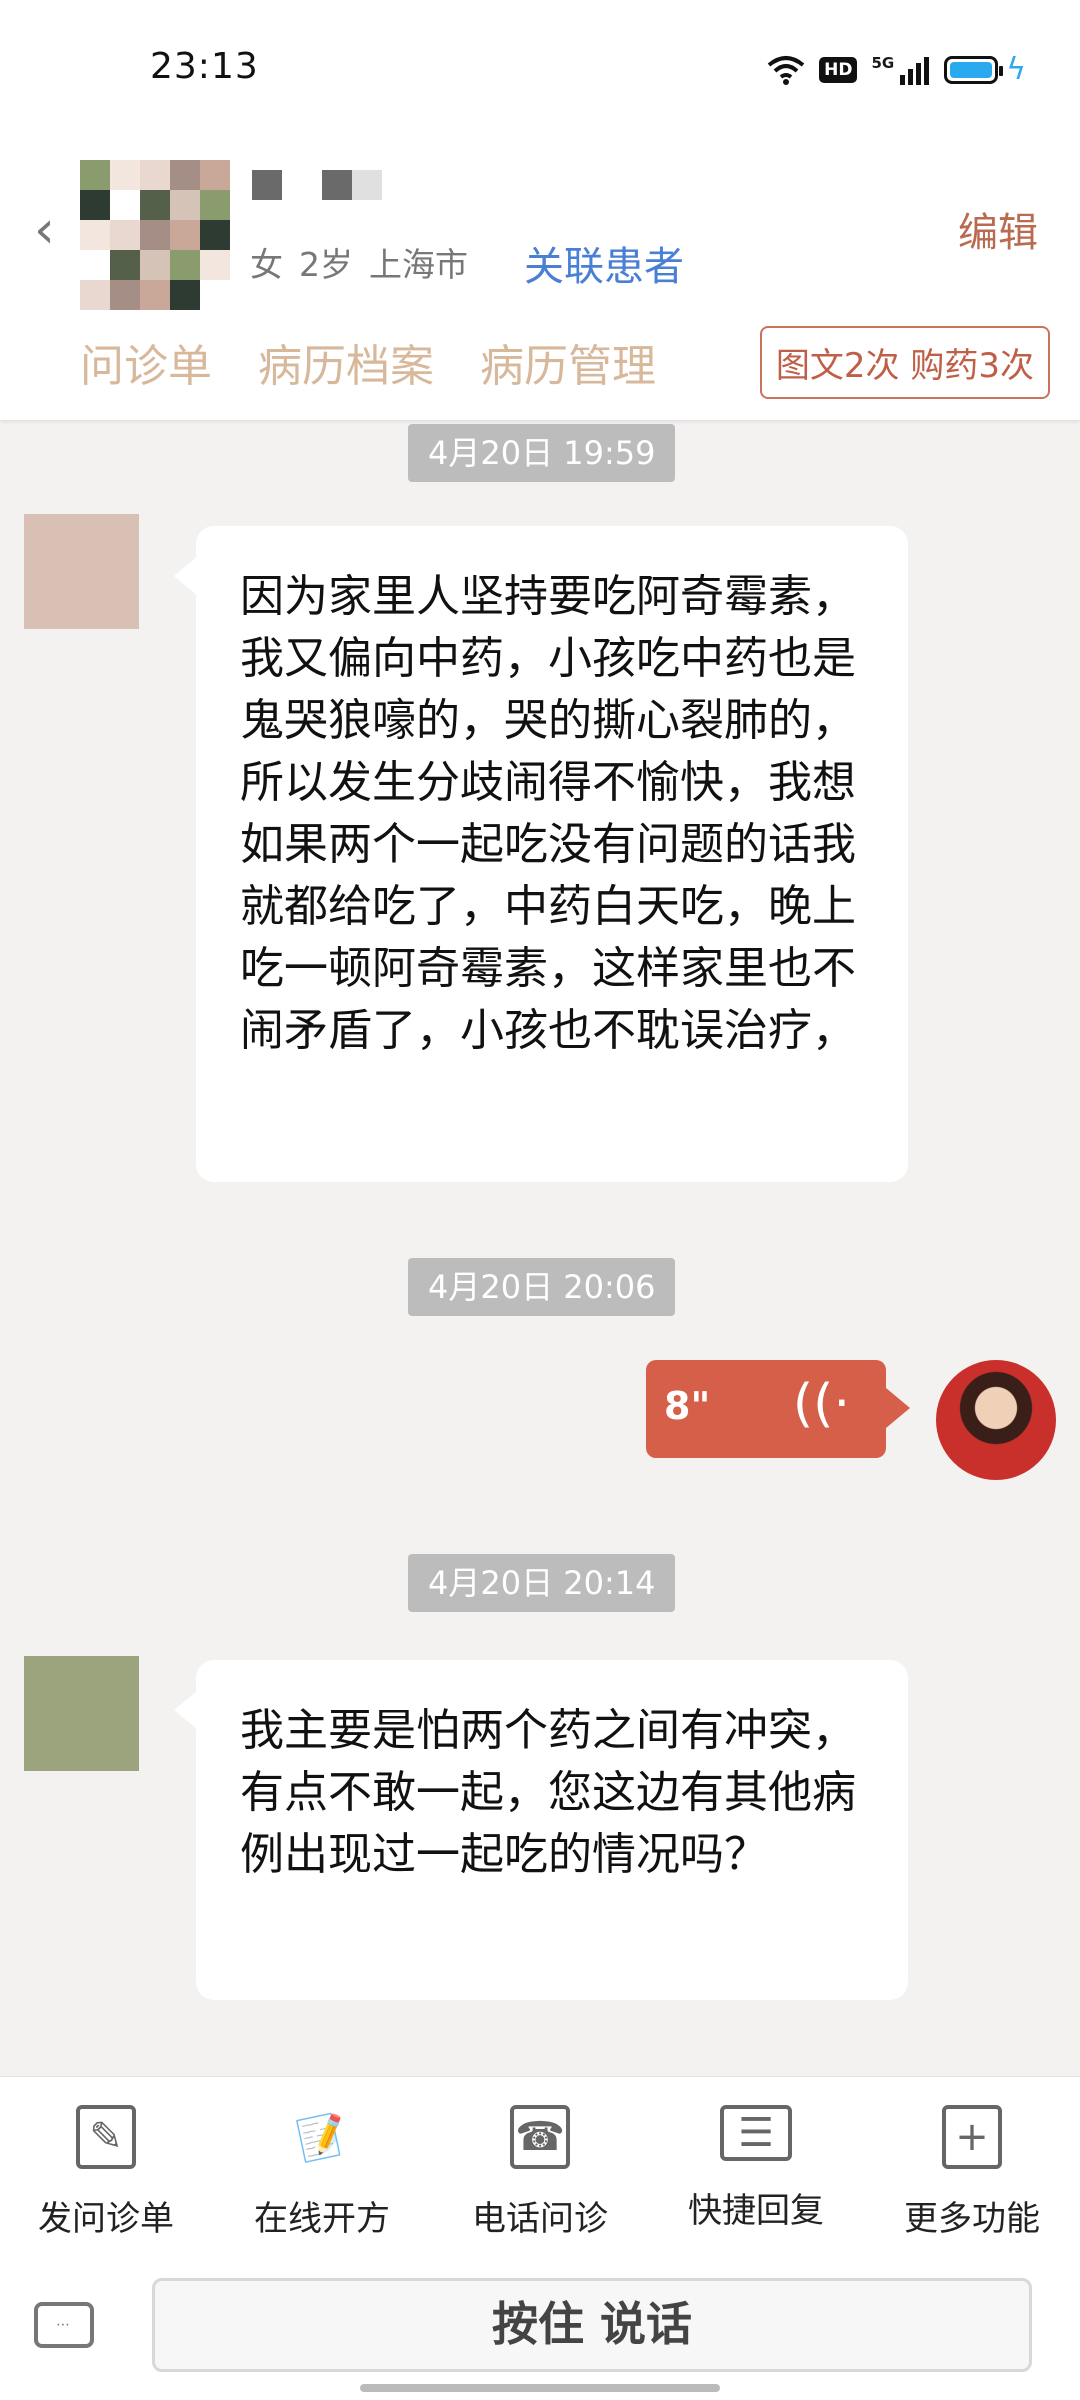 The width and height of the screenshot is (1080, 2400). I want to click on status-time: 23:13, so click(204, 66).